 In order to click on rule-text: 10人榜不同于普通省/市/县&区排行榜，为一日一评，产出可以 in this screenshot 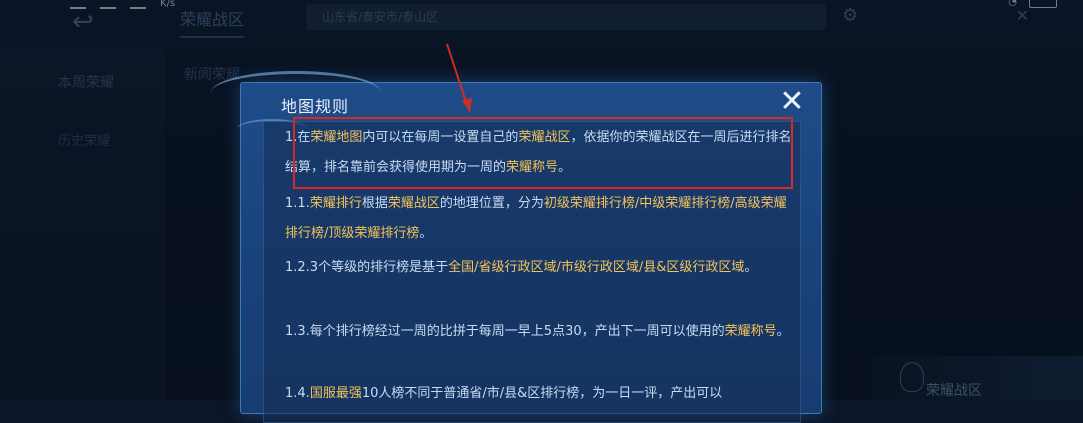, I will do `click(542, 393)`.